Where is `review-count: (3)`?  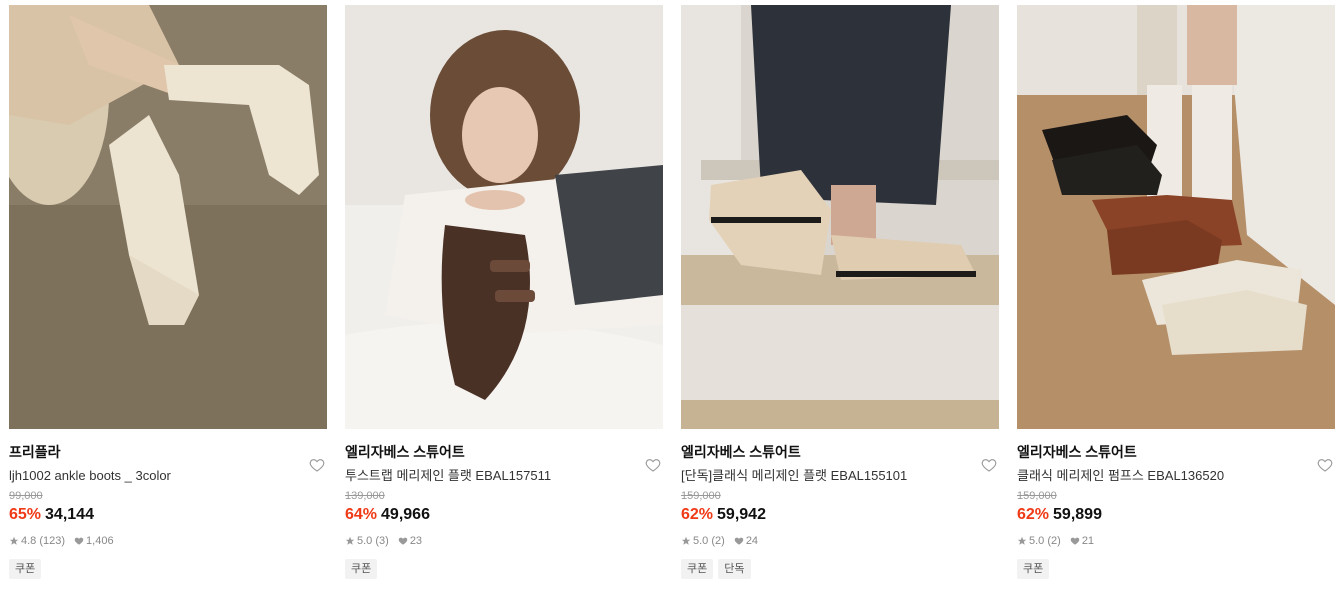
review-count: (3) is located at coordinates (382, 541).